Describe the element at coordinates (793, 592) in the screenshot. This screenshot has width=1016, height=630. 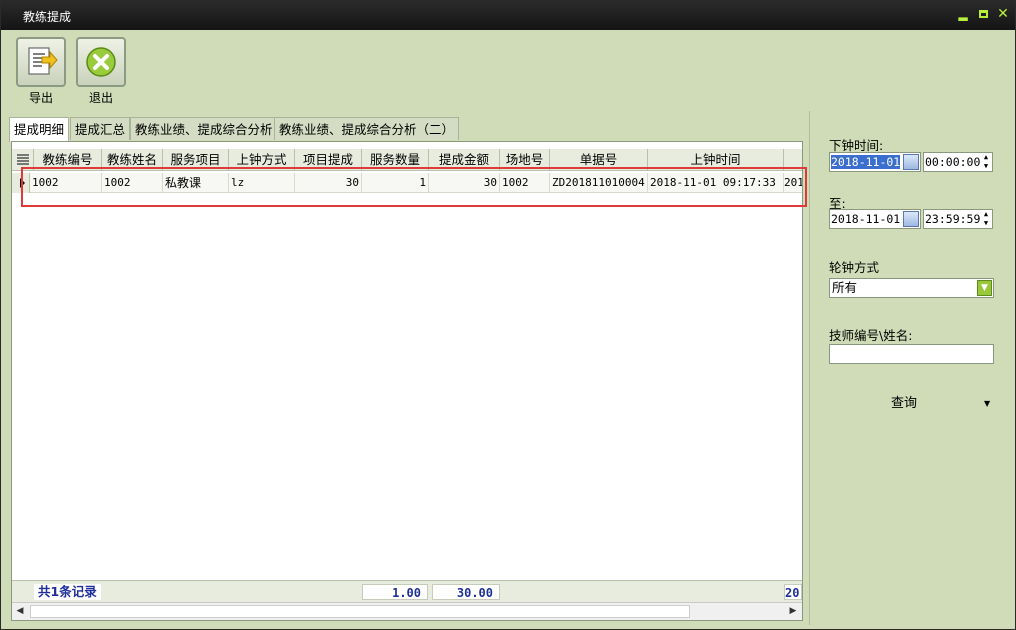
I see `footer-overflow: 20` at that location.